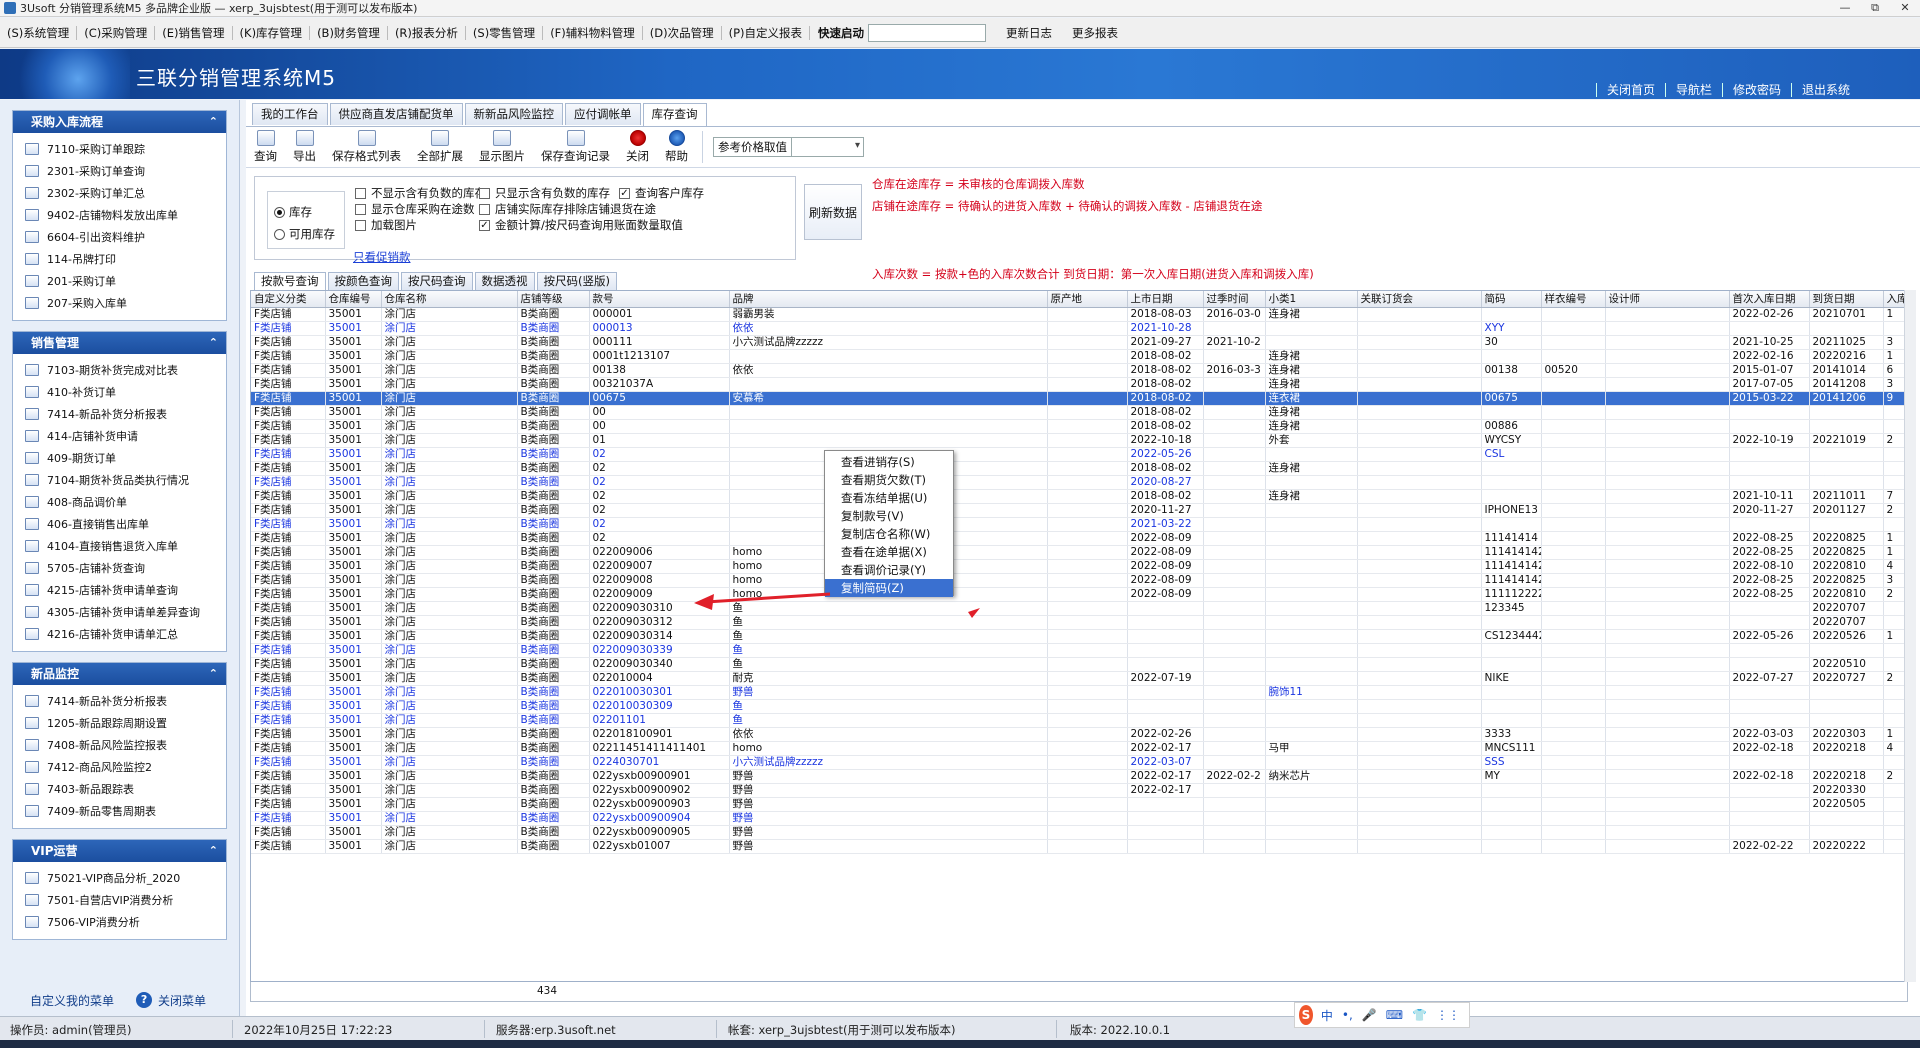 This screenshot has height=1048, width=1920. I want to click on sidebar-item: 406-直接销售出库单, so click(125, 524).